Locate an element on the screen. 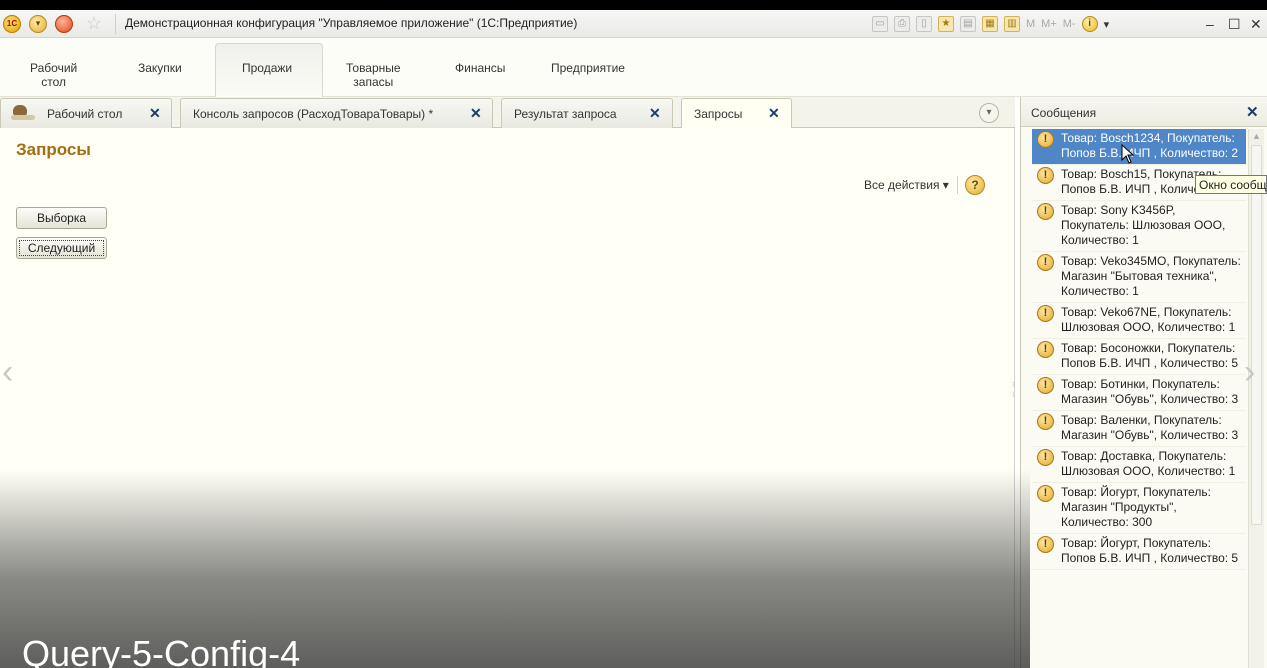  add-favorite-icon: ★ is located at coordinates (946, 24).